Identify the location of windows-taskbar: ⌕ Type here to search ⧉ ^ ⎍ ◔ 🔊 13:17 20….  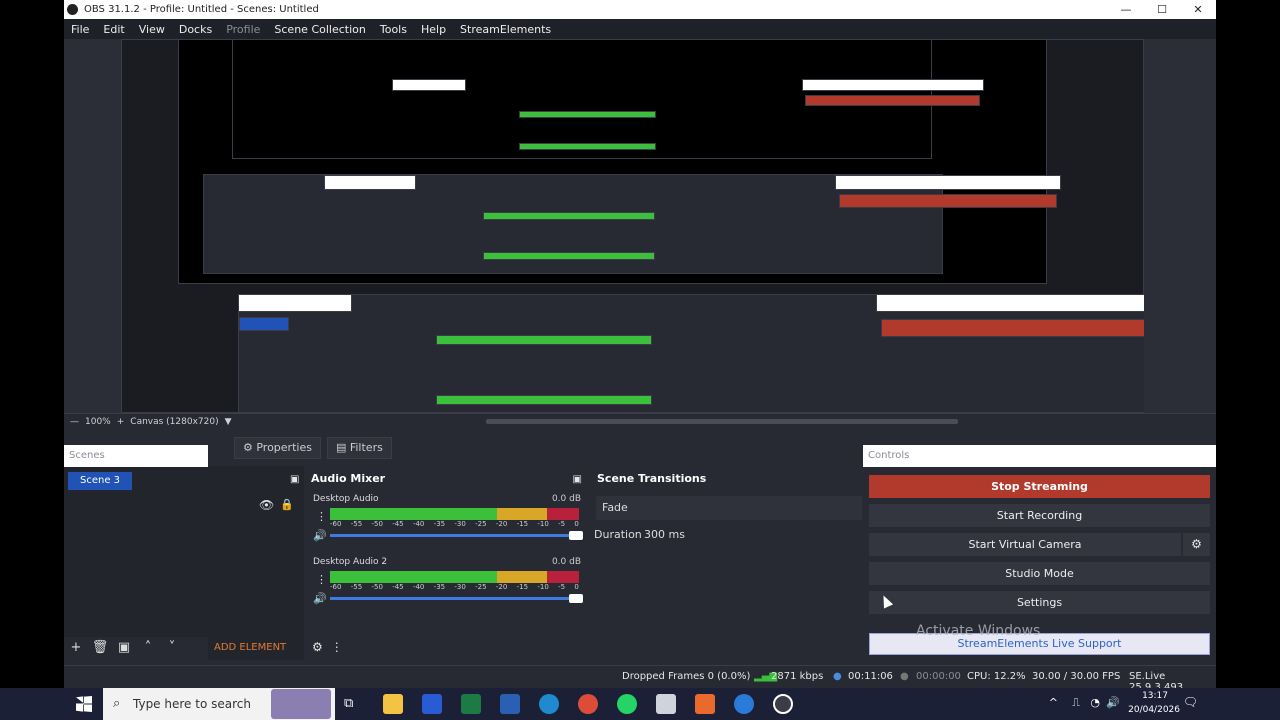
(640, 704).